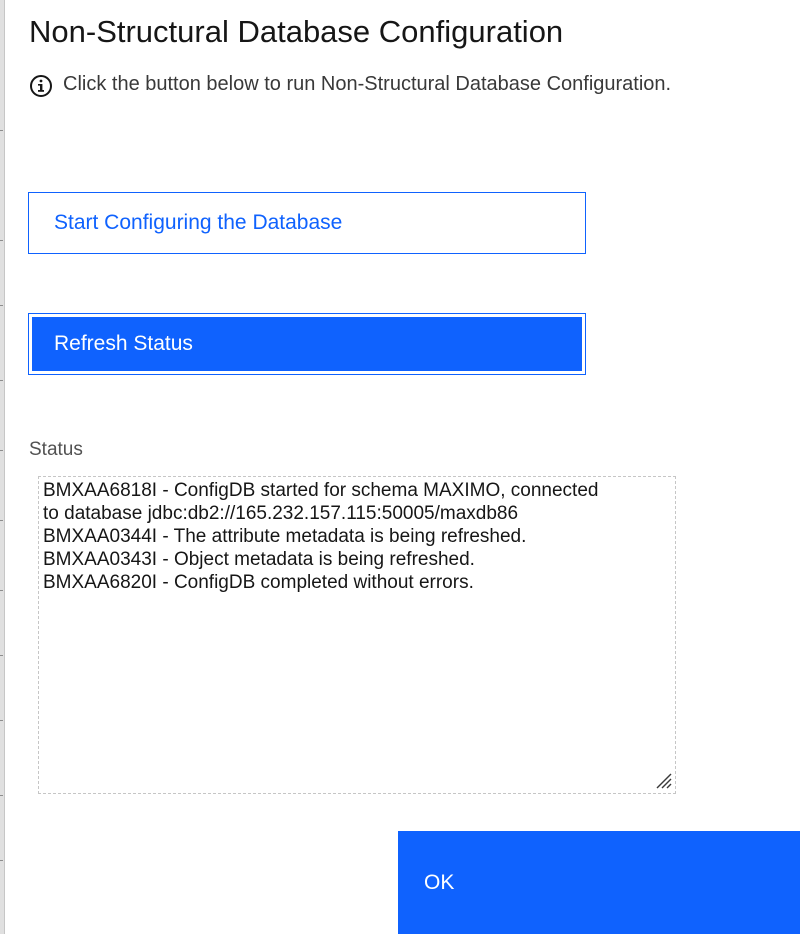  Describe the element at coordinates (599, 882) in the screenshot. I see `ok-button: OK` at that location.